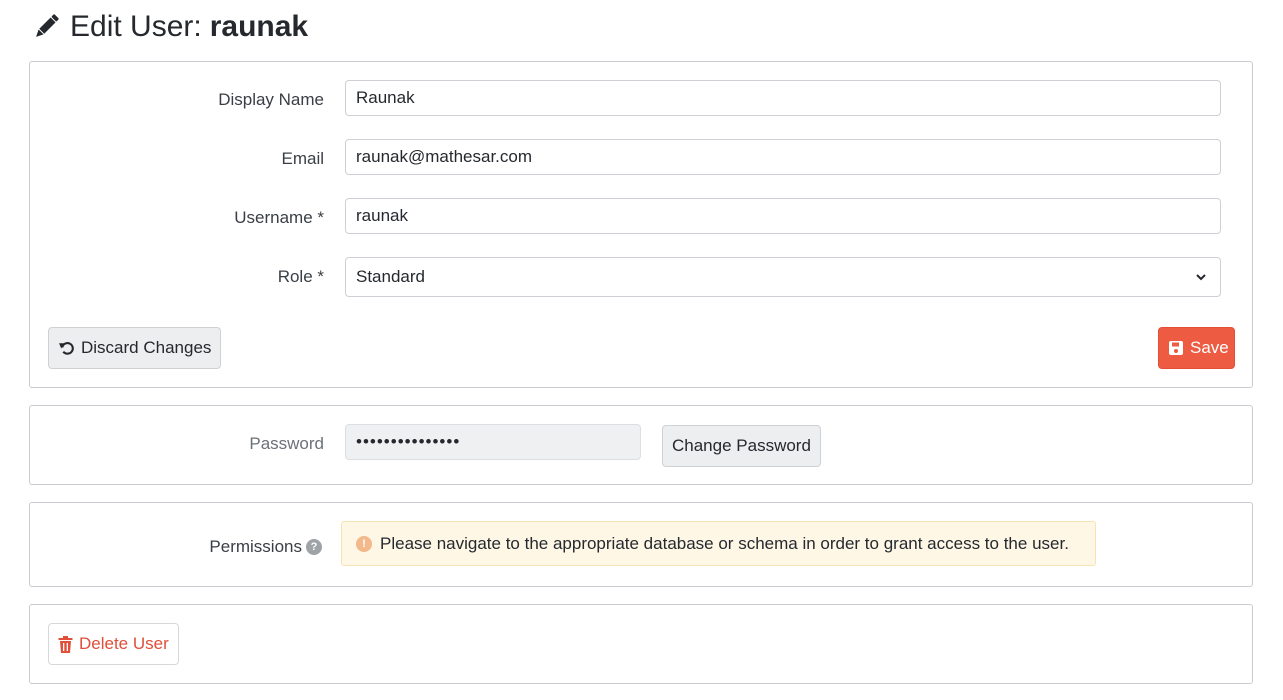  What do you see at coordinates (65, 644) in the screenshot?
I see `trash-icon` at bounding box center [65, 644].